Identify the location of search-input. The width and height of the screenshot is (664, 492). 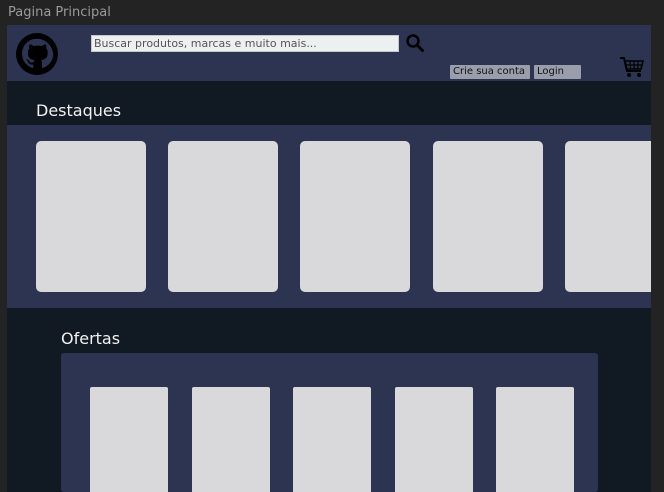
(245, 43).